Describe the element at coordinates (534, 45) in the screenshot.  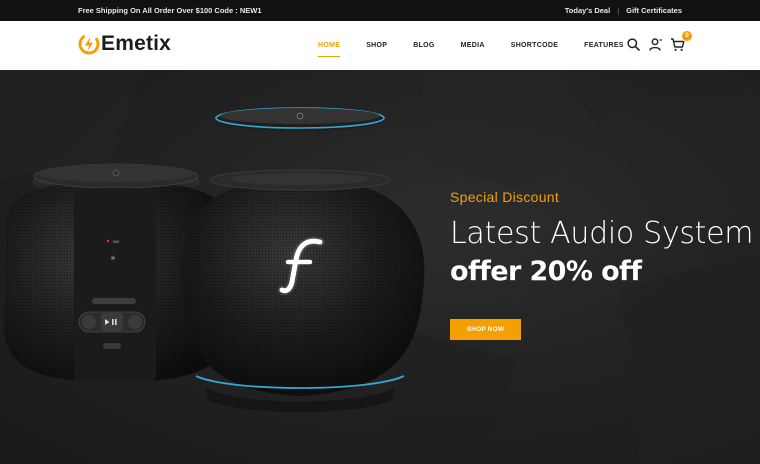
I see `nav-item-shortcode: SHORTCODE` at that location.